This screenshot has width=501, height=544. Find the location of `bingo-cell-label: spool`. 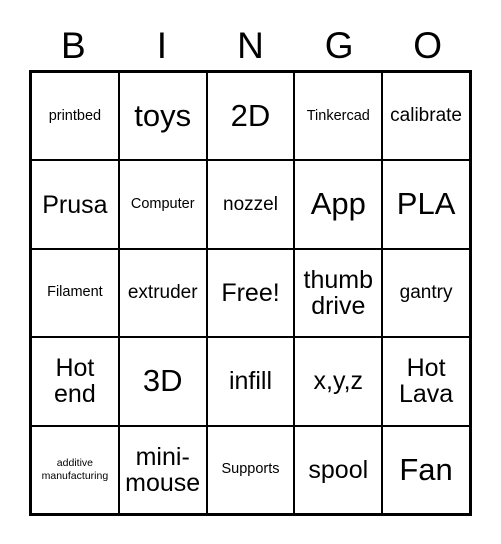

bingo-cell-label: spool is located at coordinates (338, 469).